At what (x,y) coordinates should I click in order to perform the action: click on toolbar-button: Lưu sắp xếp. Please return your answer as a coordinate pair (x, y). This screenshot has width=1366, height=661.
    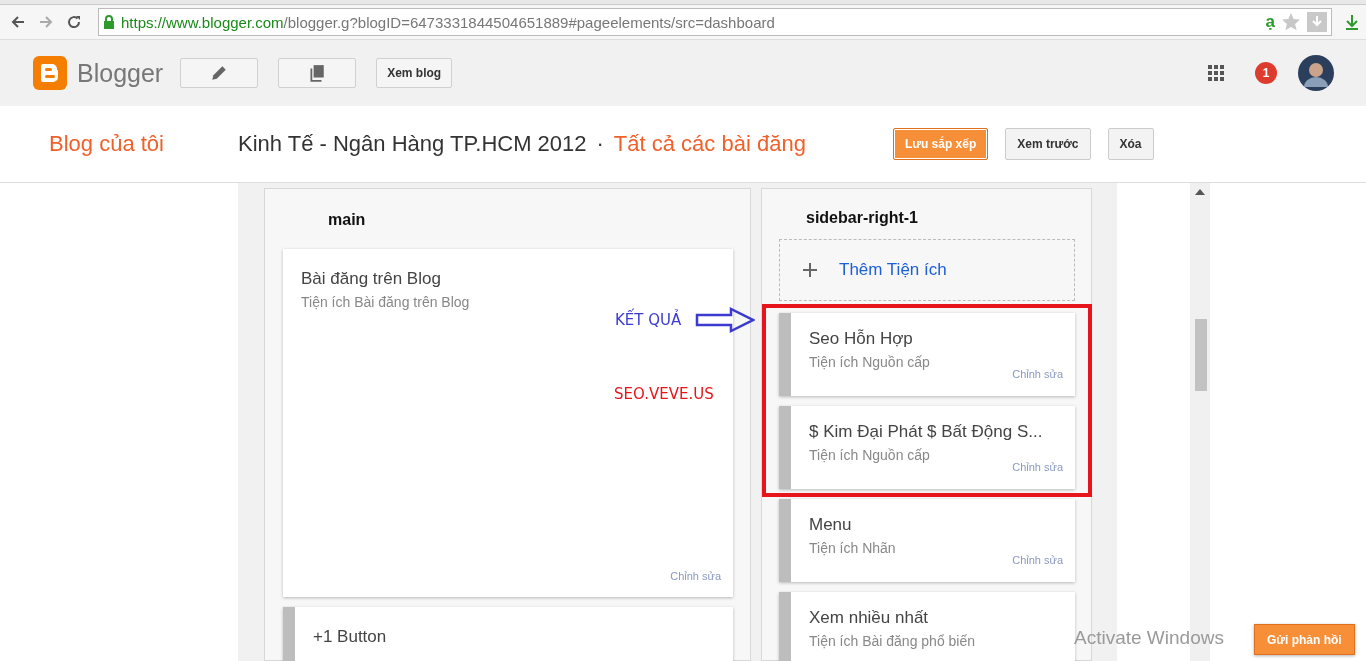
    Looking at the image, I should click on (940, 144).